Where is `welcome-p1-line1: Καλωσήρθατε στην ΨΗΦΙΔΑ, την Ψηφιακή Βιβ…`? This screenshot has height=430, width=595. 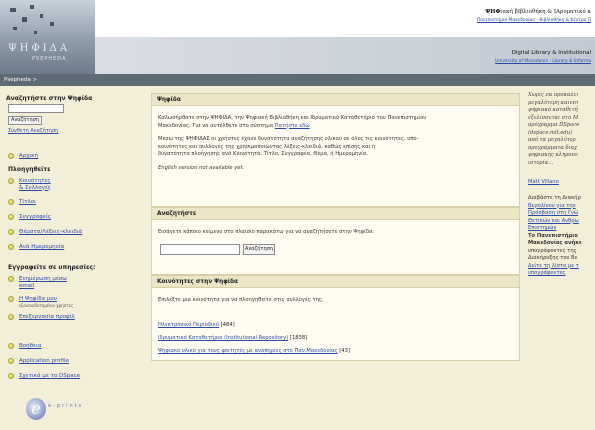
welcome-p1-line1: Καλωσήρθατε στην ΨΗΦΙΔΑ, την Ψηφιακή Βιβ… is located at coordinates (292, 118).